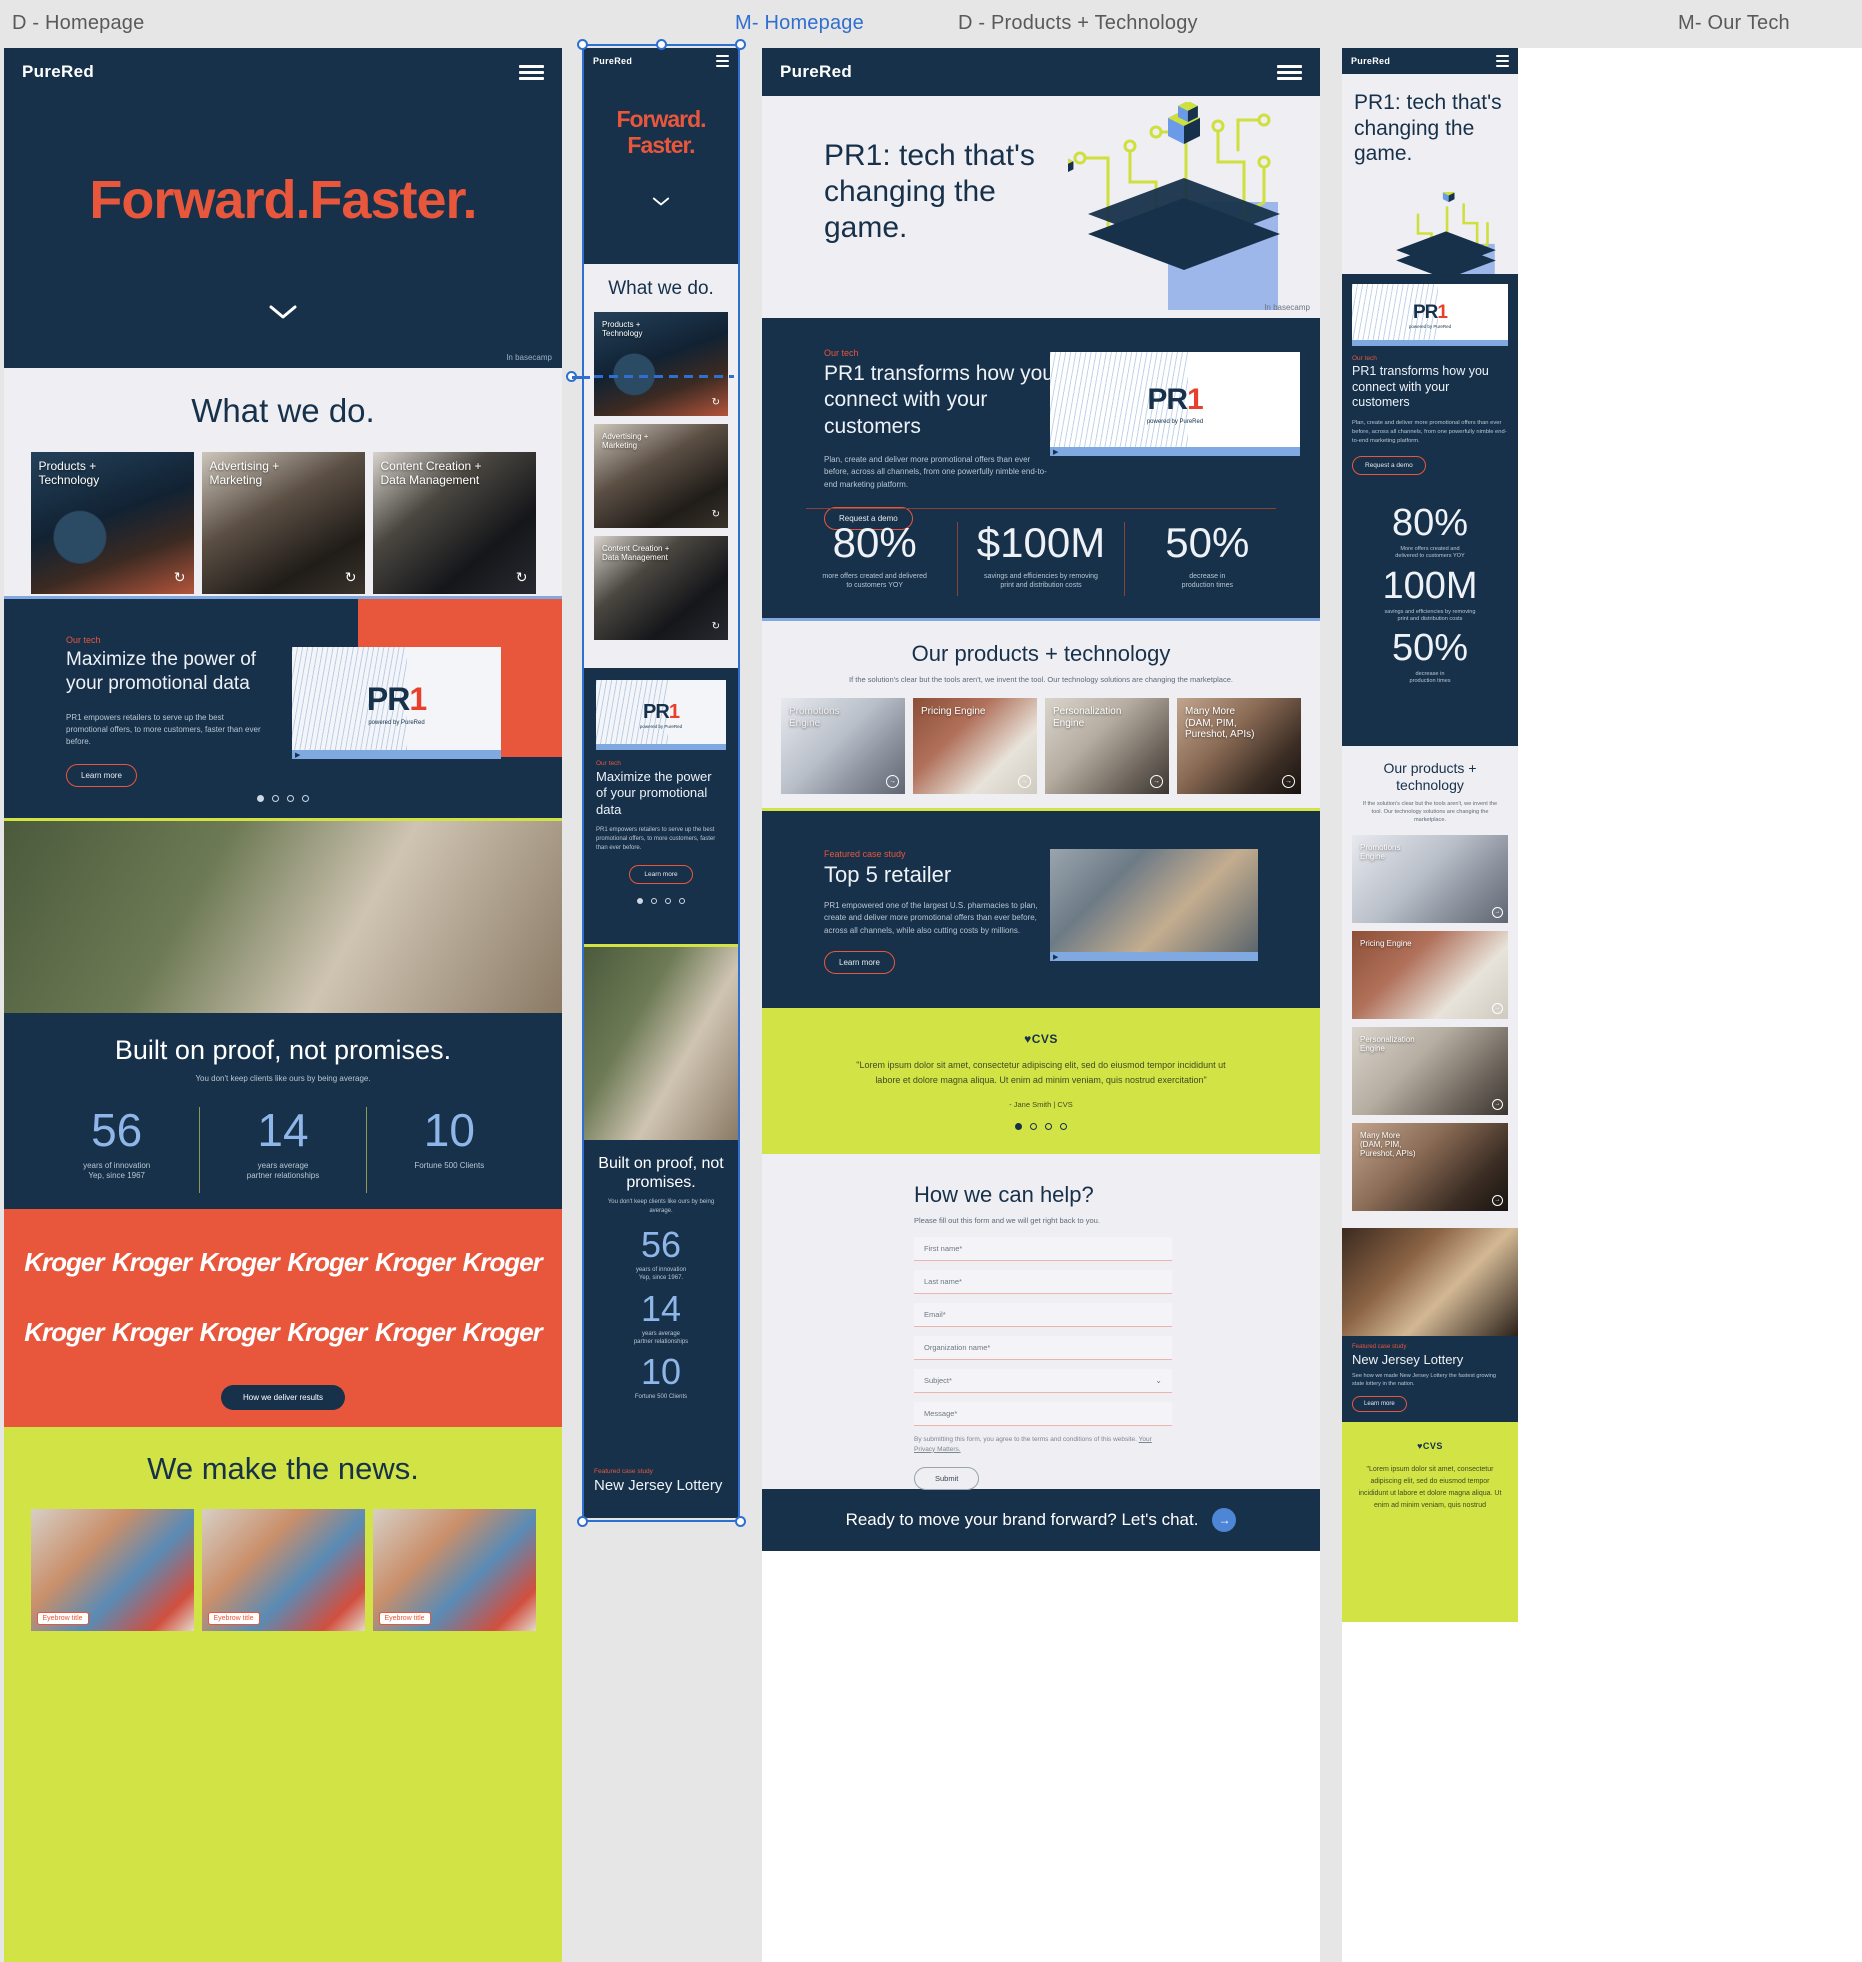 The image size is (1862, 1962). Describe the element at coordinates (1043, 1348) in the screenshot. I see `organization-name-field: Organization name*` at that location.